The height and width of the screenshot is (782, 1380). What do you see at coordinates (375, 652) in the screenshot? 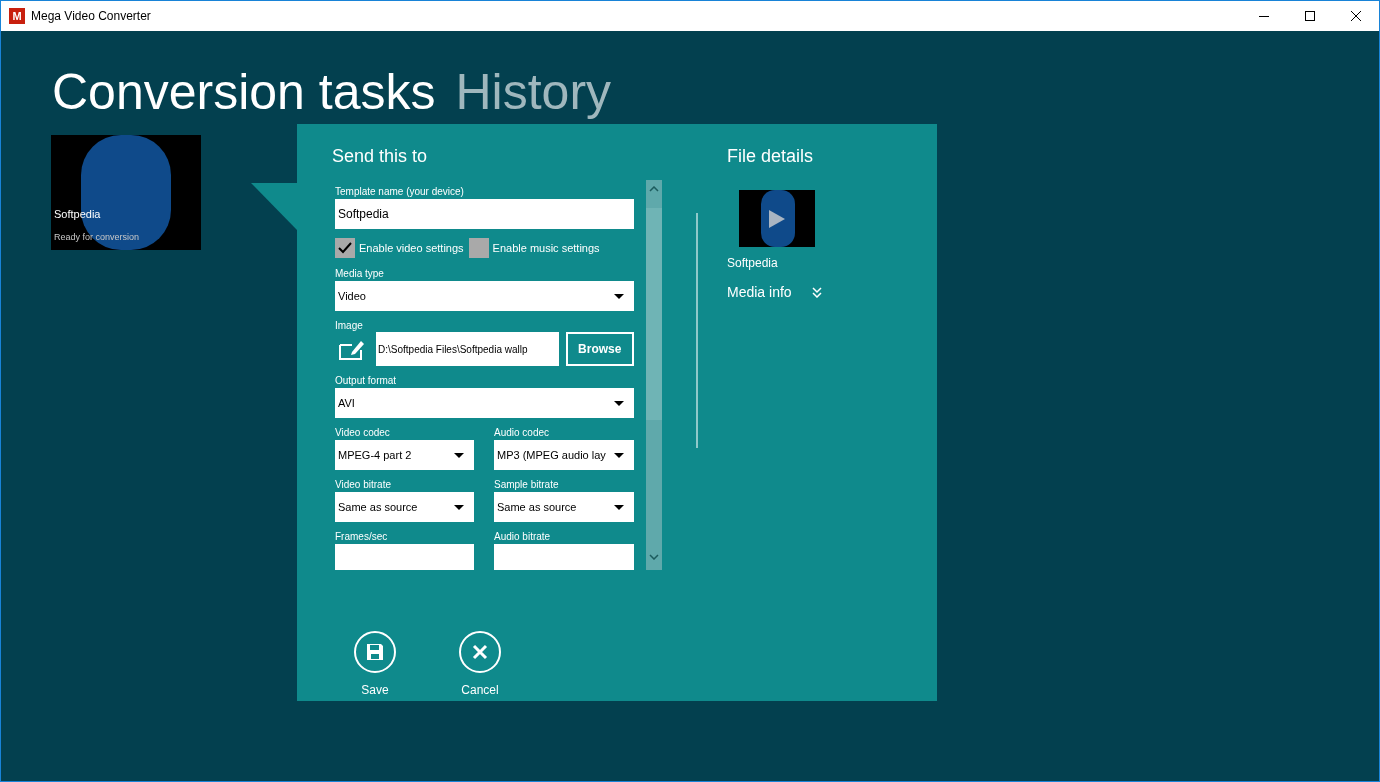
I see `save-icon` at bounding box center [375, 652].